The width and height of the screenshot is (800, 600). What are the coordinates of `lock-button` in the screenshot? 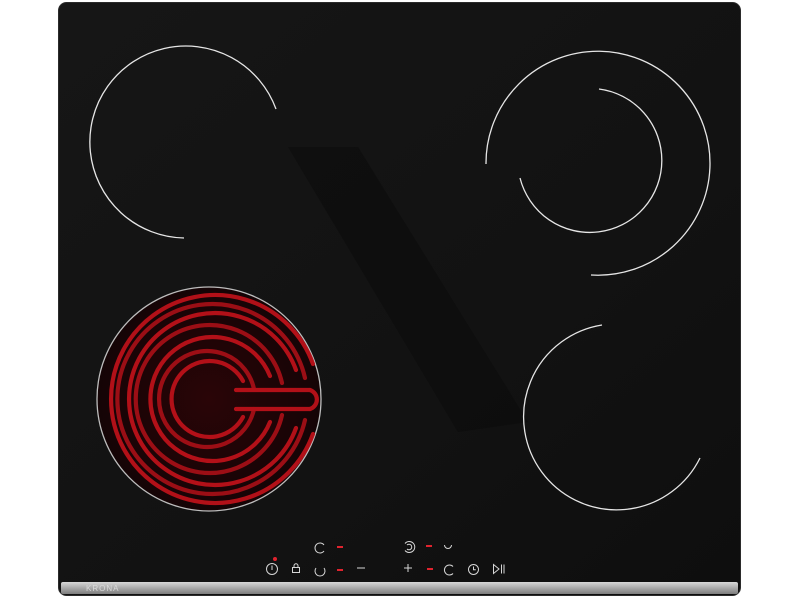 It's located at (297, 569).